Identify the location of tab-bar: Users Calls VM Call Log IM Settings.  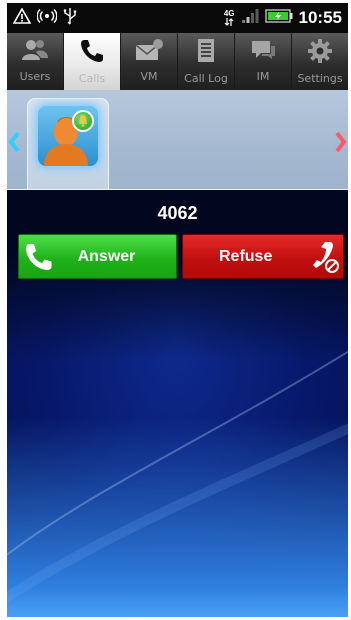
(177, 61).